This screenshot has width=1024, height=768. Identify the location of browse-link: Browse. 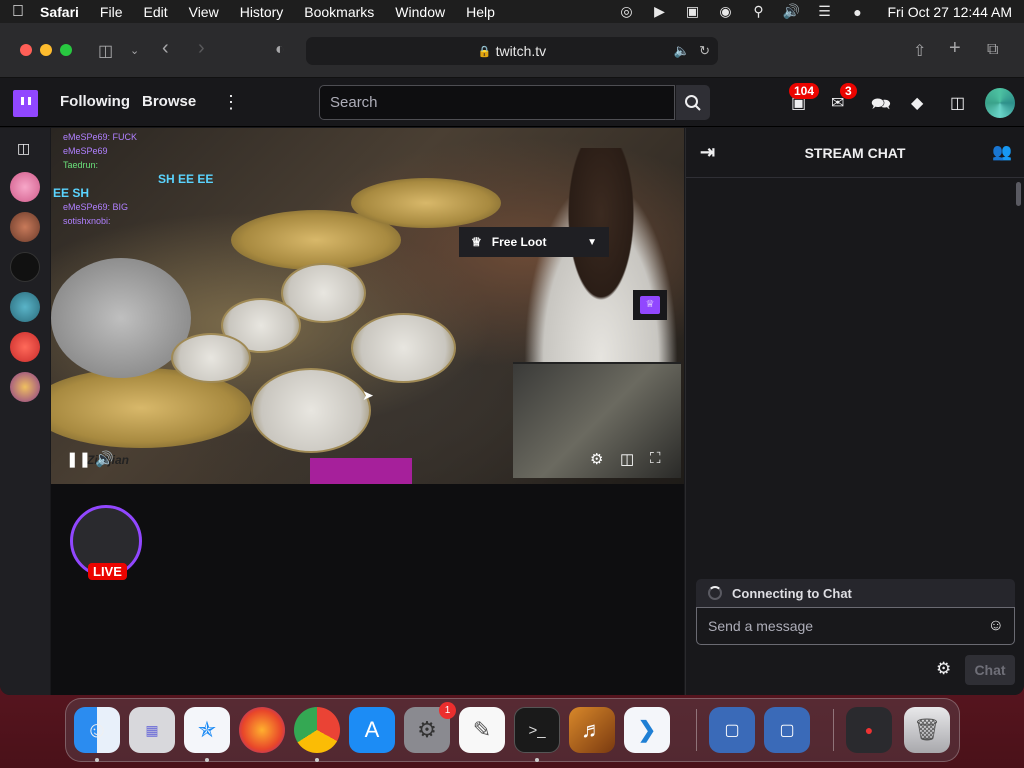
(169, 101).